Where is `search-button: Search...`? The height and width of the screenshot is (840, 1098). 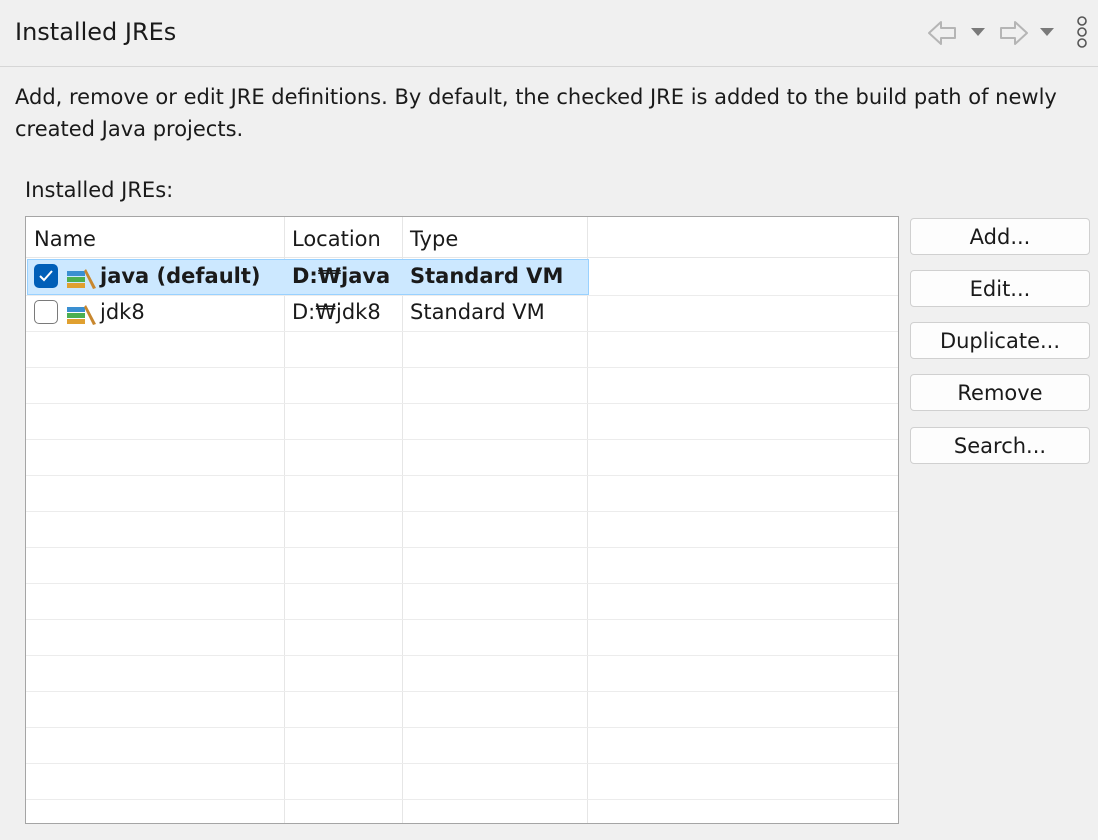
search-button: Search... is located at coordinates (1000, 445).